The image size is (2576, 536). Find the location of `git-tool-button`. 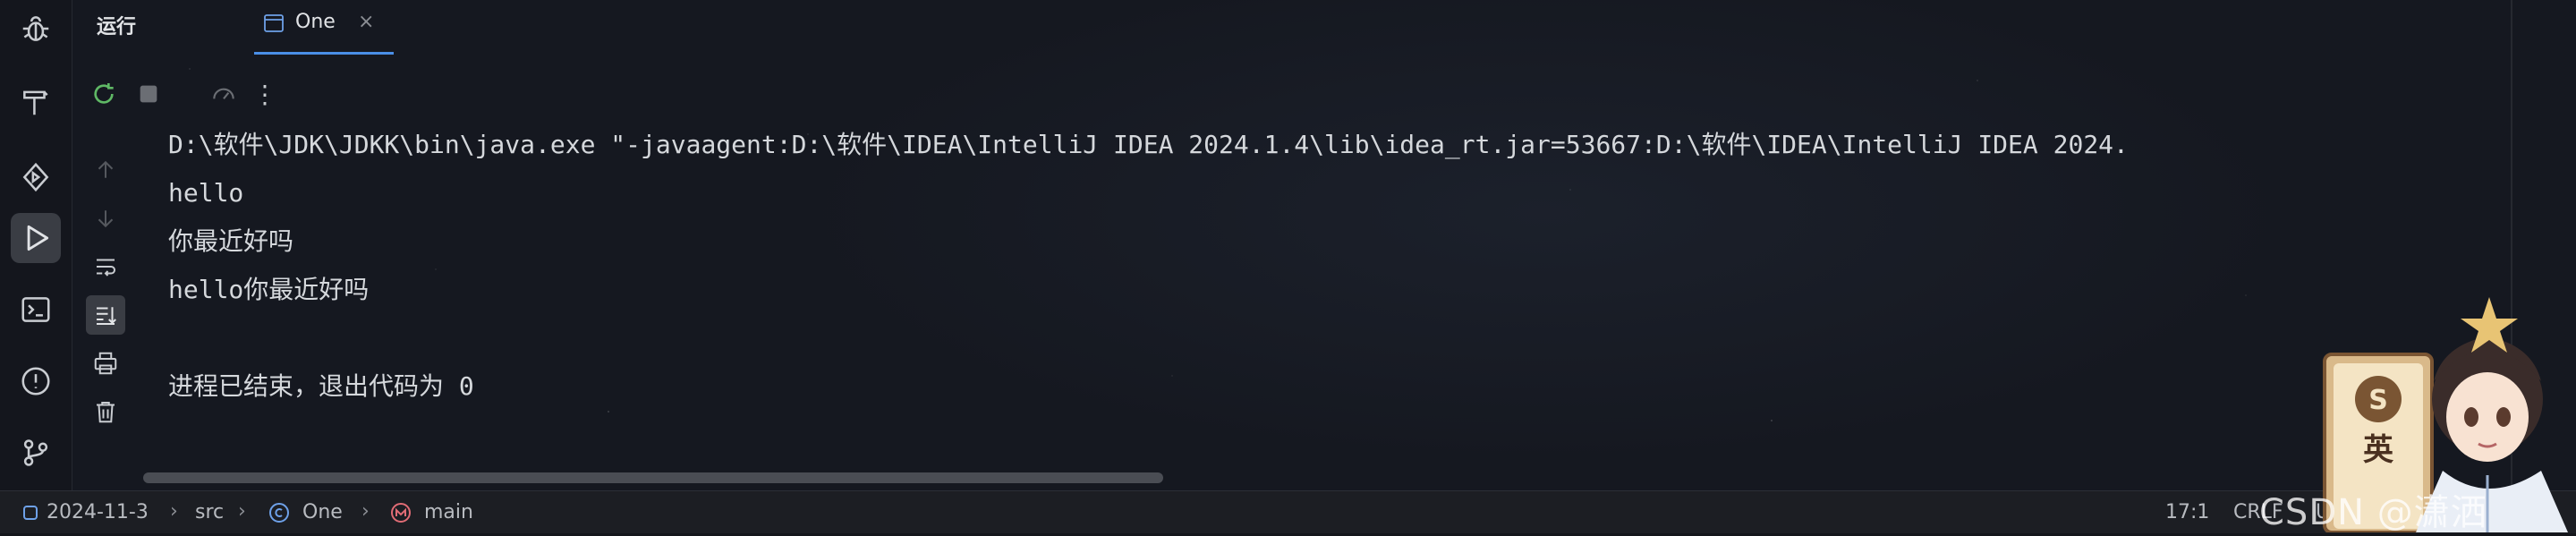

git-tool-button is located at coordinates (36, 453).